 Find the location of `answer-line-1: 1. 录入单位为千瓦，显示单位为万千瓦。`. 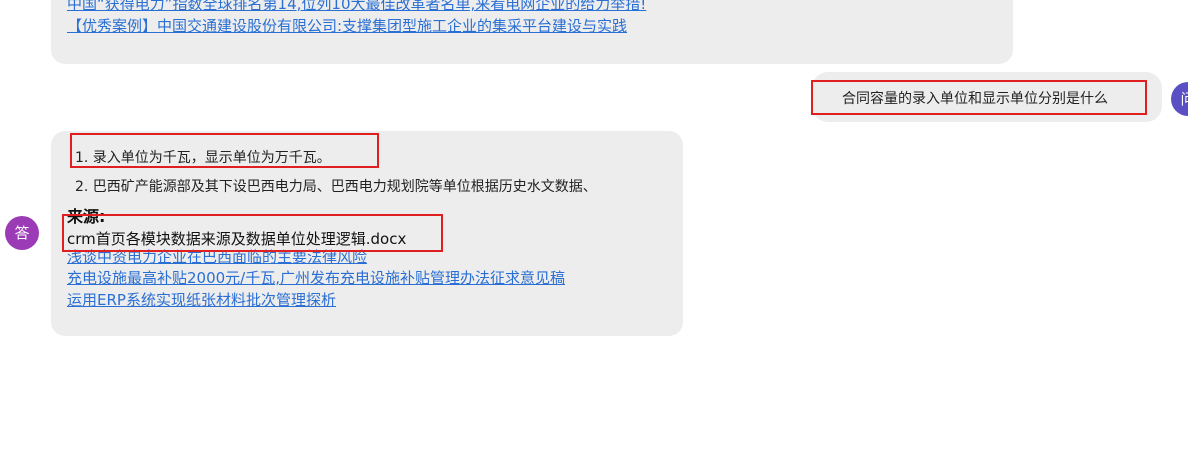

answer-line-1: 1. 录入单位为千瓦，显示单位为万千瓦。 is located at coordinates (203, 158).